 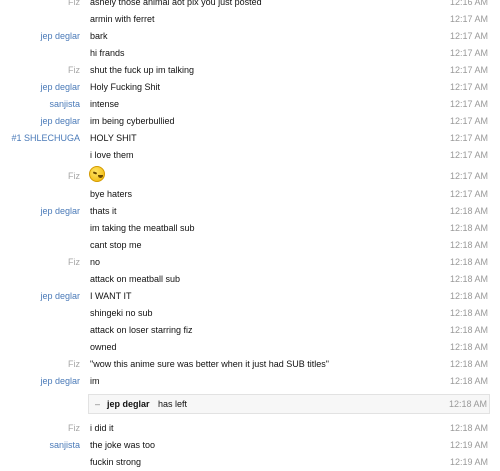 I want to click on message-row: Fiz shut the fuck up im talking 12:17 AM, so click(x=250, y=70).